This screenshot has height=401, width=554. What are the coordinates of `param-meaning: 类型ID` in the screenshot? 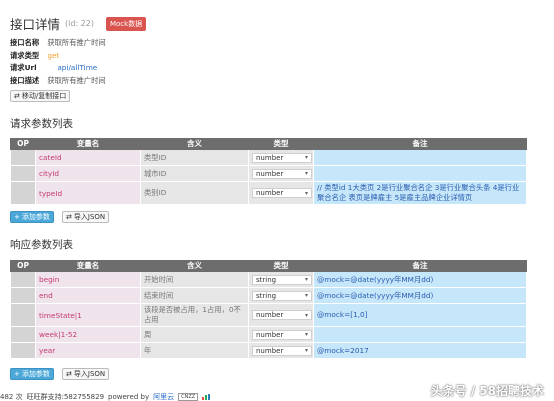 It's located at (194, 157).